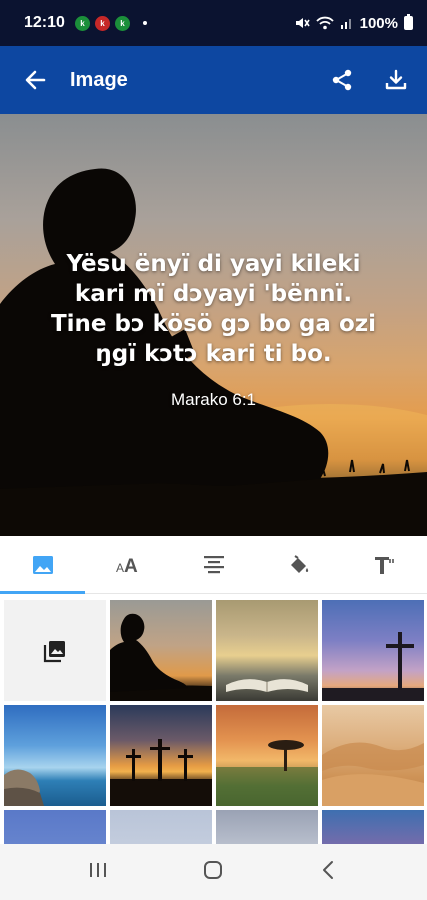  What do you see at coordinates (213, 23) in the screenshot?
I see `status-bar: 12:10 k k k 100%` at bounding box center [213, 23].